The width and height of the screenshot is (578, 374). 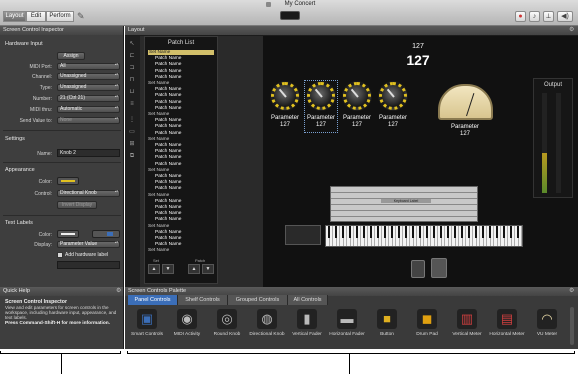 What do you see at coordinates (534, 16) in the screenshot?
I see `master-mute-icon: ♪` at bounding box center [534, 16].